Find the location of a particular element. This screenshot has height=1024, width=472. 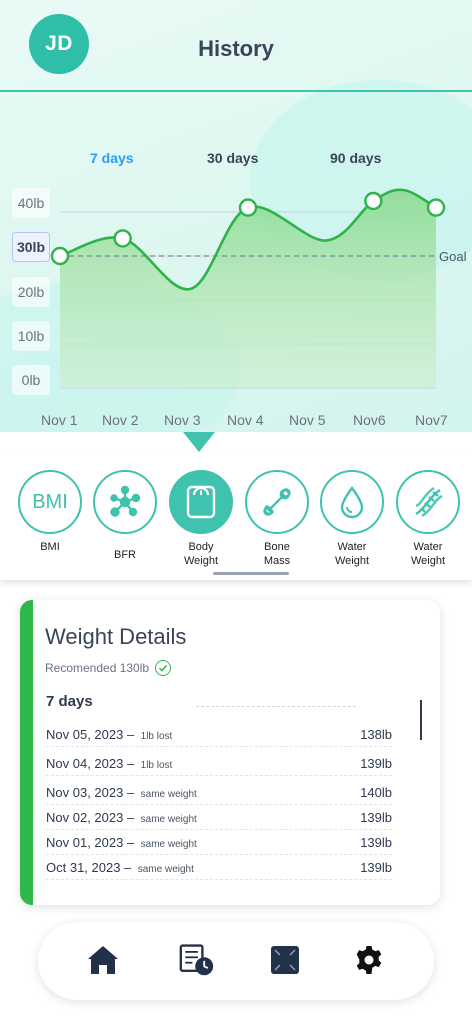

scale-device-icon is located at coordinates (285, 960).